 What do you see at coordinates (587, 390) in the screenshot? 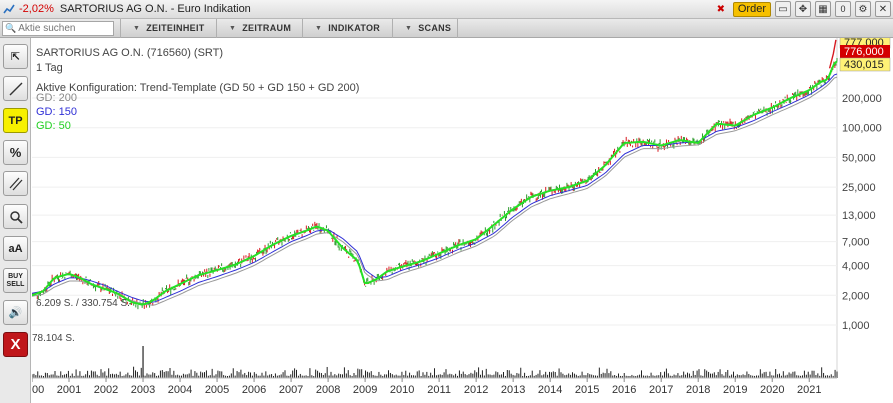
I see `time-tick-label: 2015` at bounding box center [587, 390].